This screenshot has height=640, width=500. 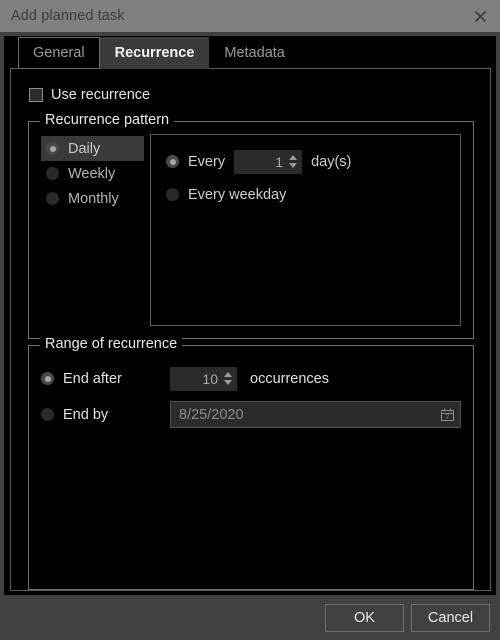 I want to click on range-of-recurrence-title: Range of recurrence, so click(x=111, y=344).